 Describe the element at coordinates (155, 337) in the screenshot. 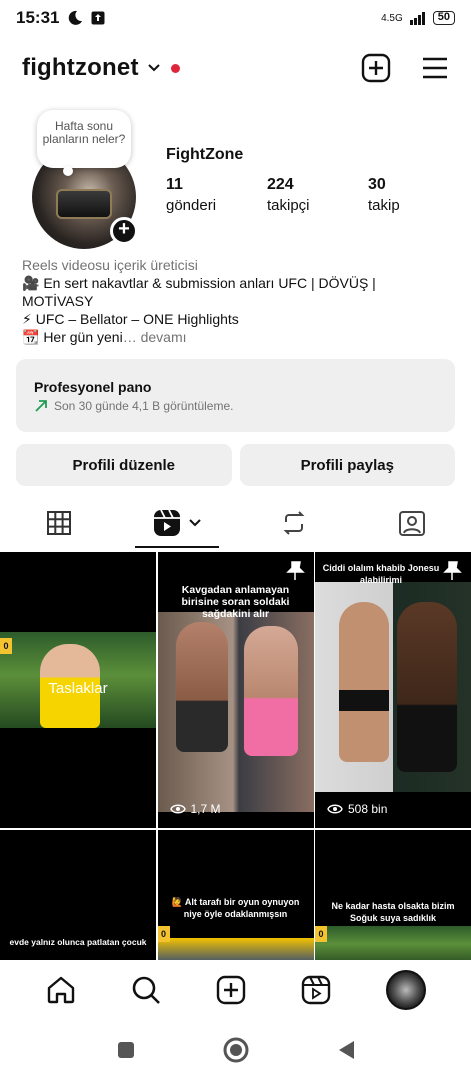

I see `bio-more-link: … devamı` at that location.